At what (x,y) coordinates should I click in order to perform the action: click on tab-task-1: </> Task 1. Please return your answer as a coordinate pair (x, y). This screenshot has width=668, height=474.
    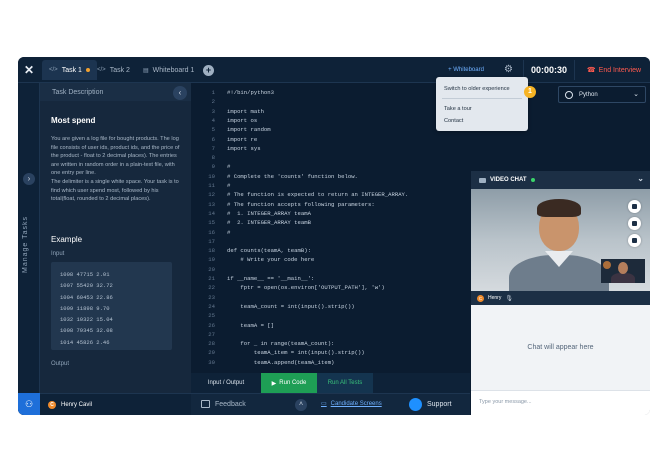
    Looking at the image, I should click on (69, 70).